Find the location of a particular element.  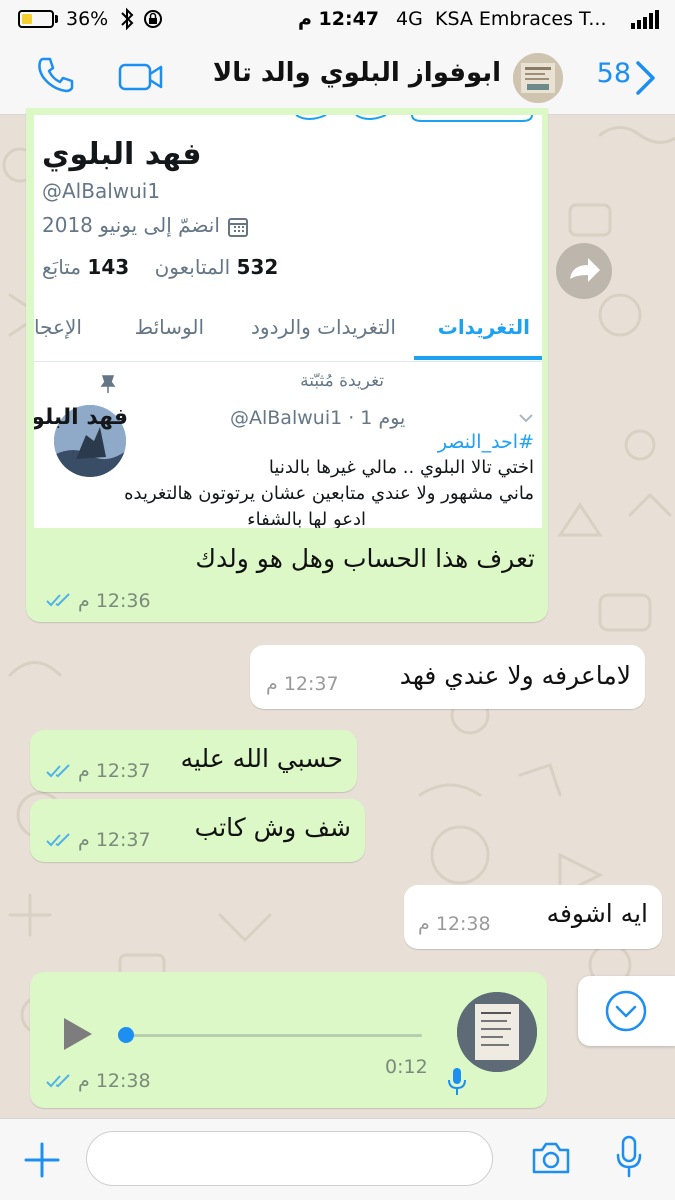

message-text: حسبي الله عليه is located at coordinates (261, 758).